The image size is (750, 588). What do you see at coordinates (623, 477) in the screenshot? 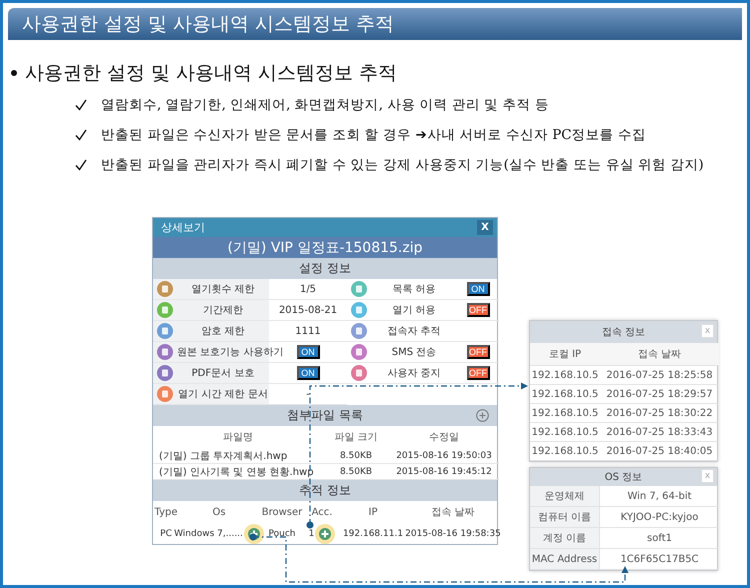
I see `popup-title: OS 정보` at bounding box center [623, 477].